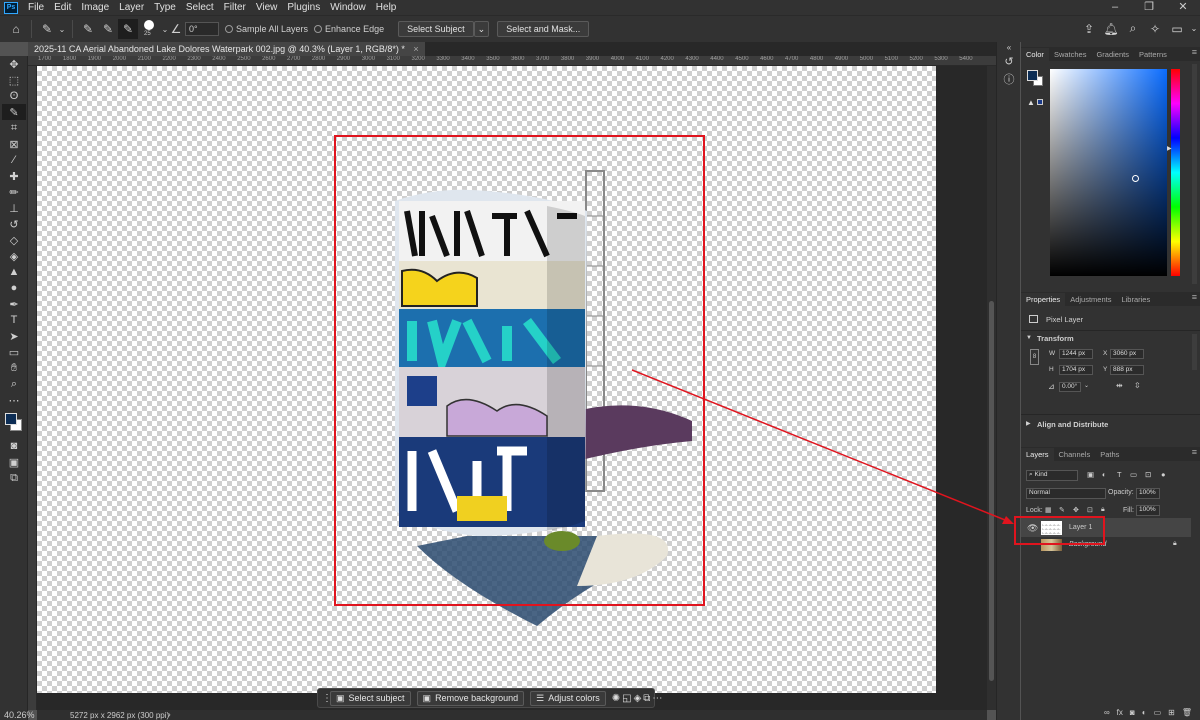 Image resolution: width=1200 pixels, height=720 pixels. Describe the element at coordinates (1107, 712) in the screenshot. I see `link-layers-icon: ∞` at that location.